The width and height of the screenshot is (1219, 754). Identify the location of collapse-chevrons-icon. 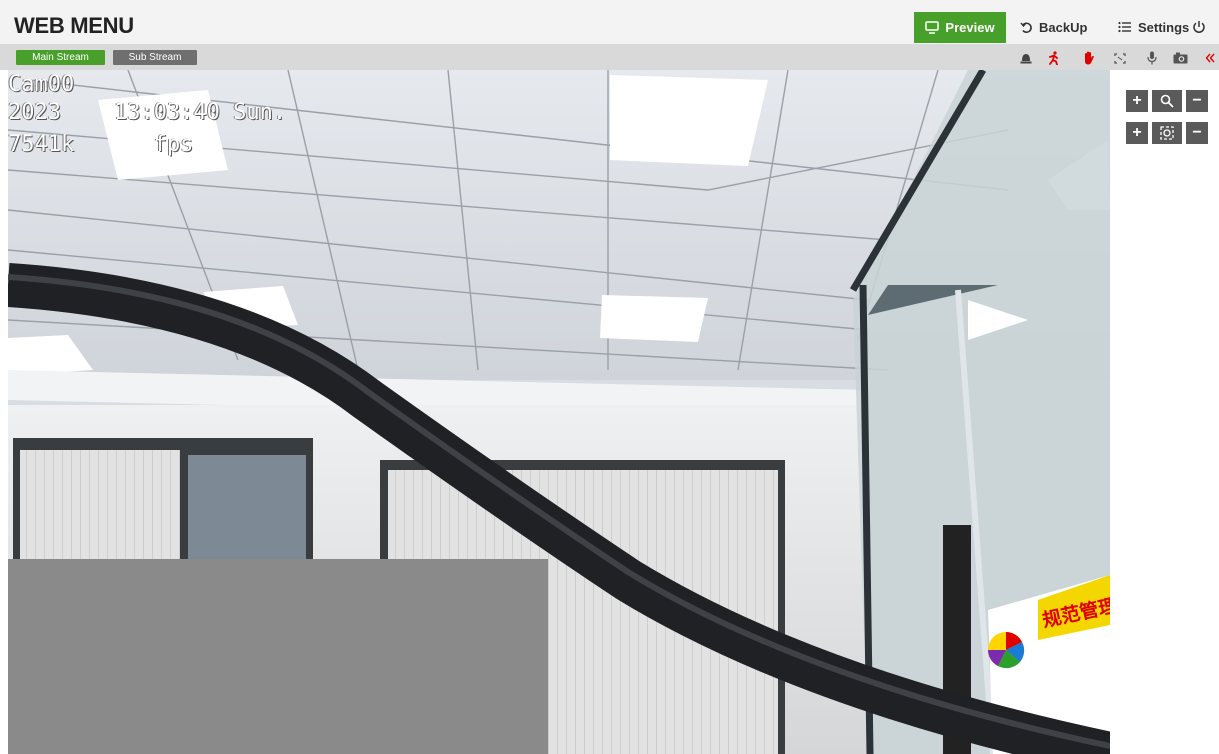
(1210, 58).